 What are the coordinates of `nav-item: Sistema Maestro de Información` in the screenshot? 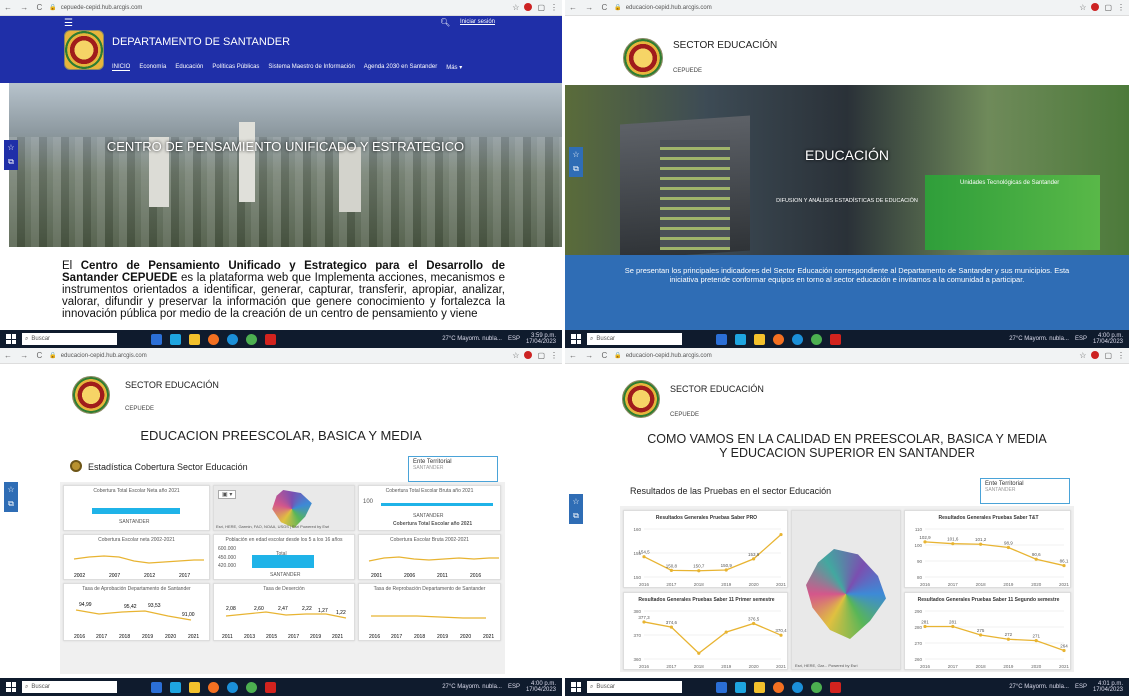 It's located at (311, 67).